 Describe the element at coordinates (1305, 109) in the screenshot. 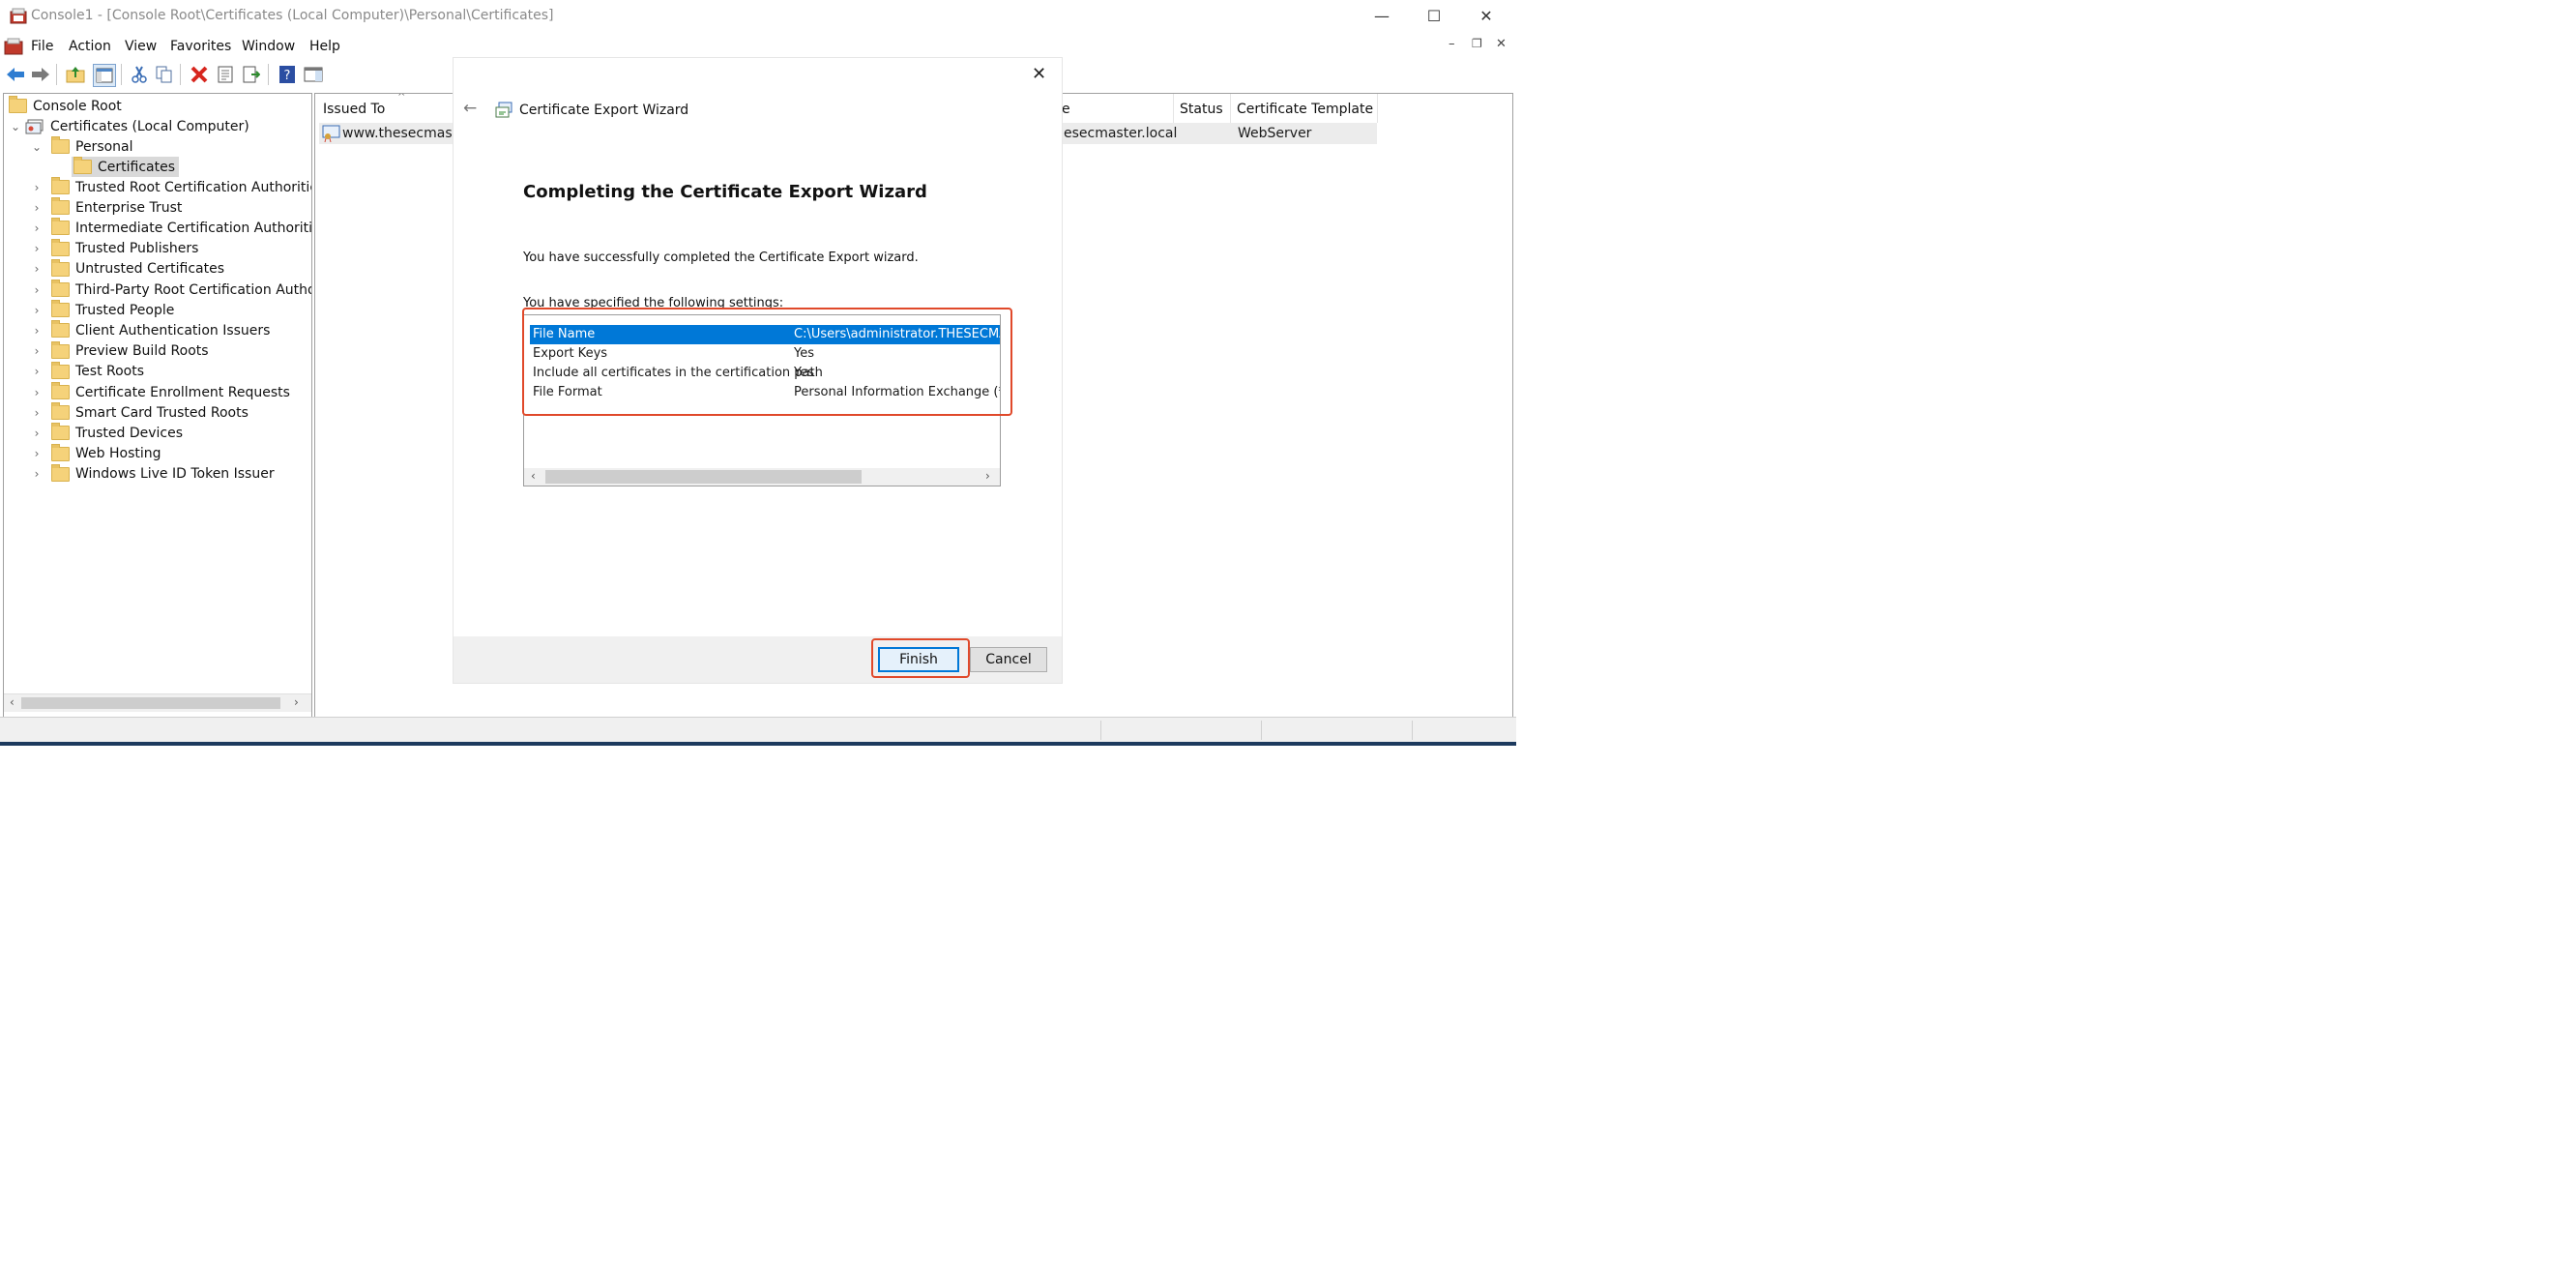

I see `column-certificate-template: Certificate Template` at that location.